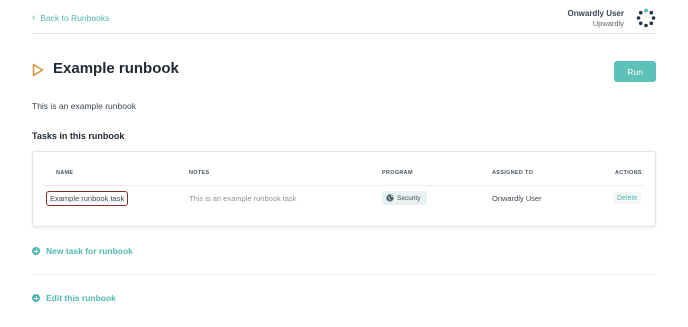  Describe the element at coordinates (116, 68) in the screenshot. I see `page-title: Example runbook` at that location.